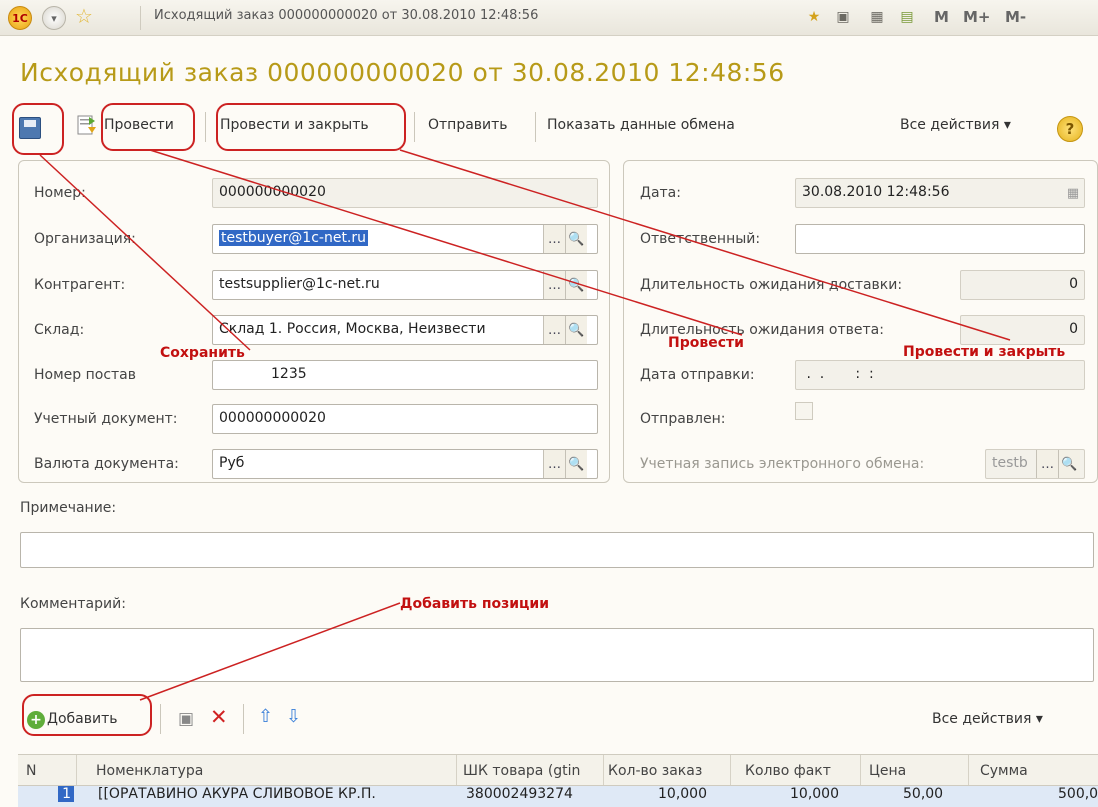 Image resolution: width=1098 pixels, height=807 pixels. Describe the element at coordinates (38, 129) in the screenshot. I see `save-highlight-circle` at that location.